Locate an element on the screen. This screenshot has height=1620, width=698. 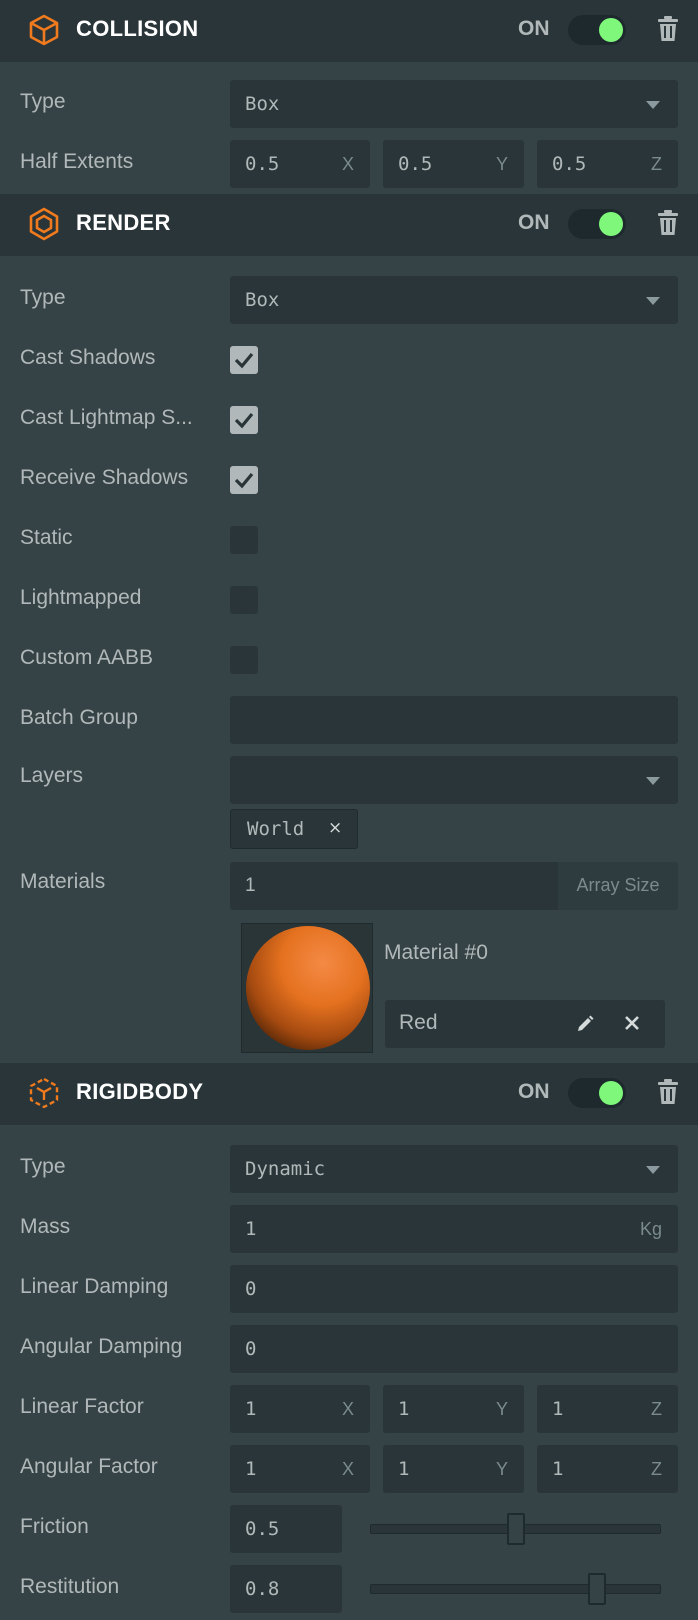
lightmapped-checkbox is located at coordinates (244, 600).